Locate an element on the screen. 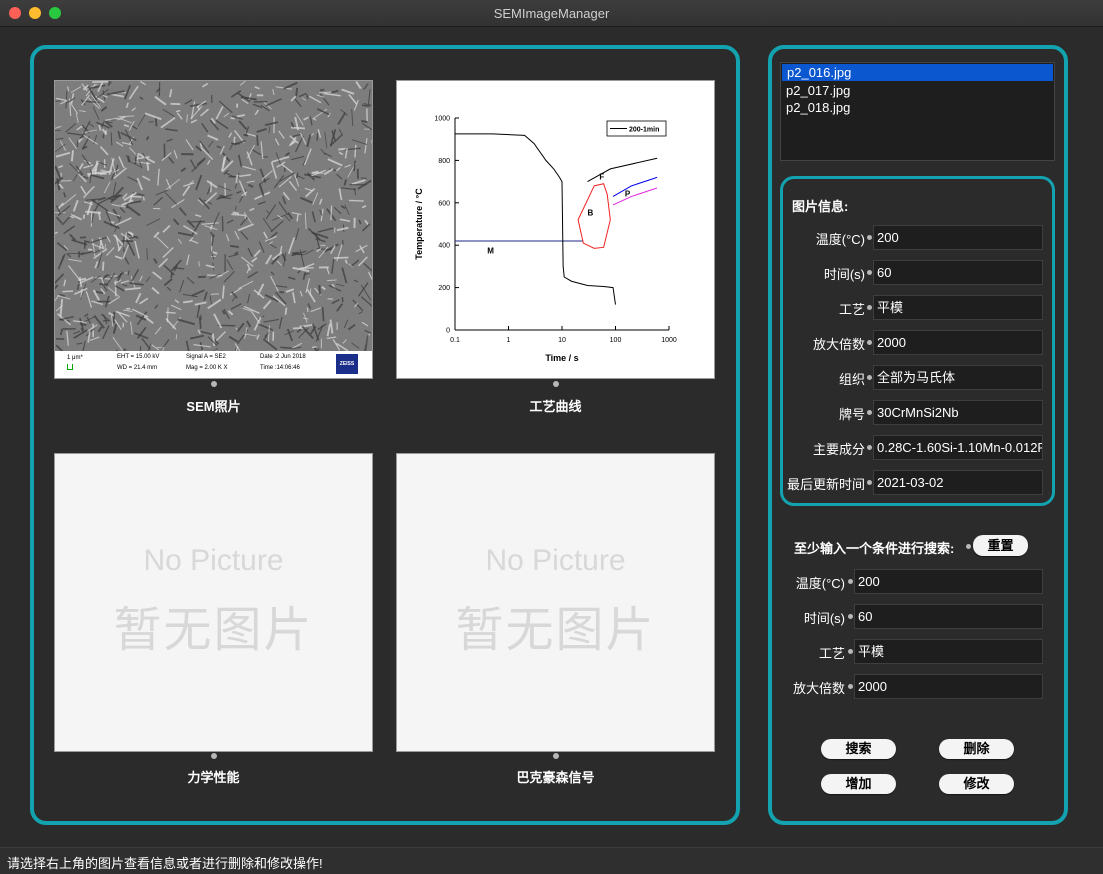 The height and width of the screenshot is (874, 1103). window-title: SEMImageManager is located at coordinates (551, 13).